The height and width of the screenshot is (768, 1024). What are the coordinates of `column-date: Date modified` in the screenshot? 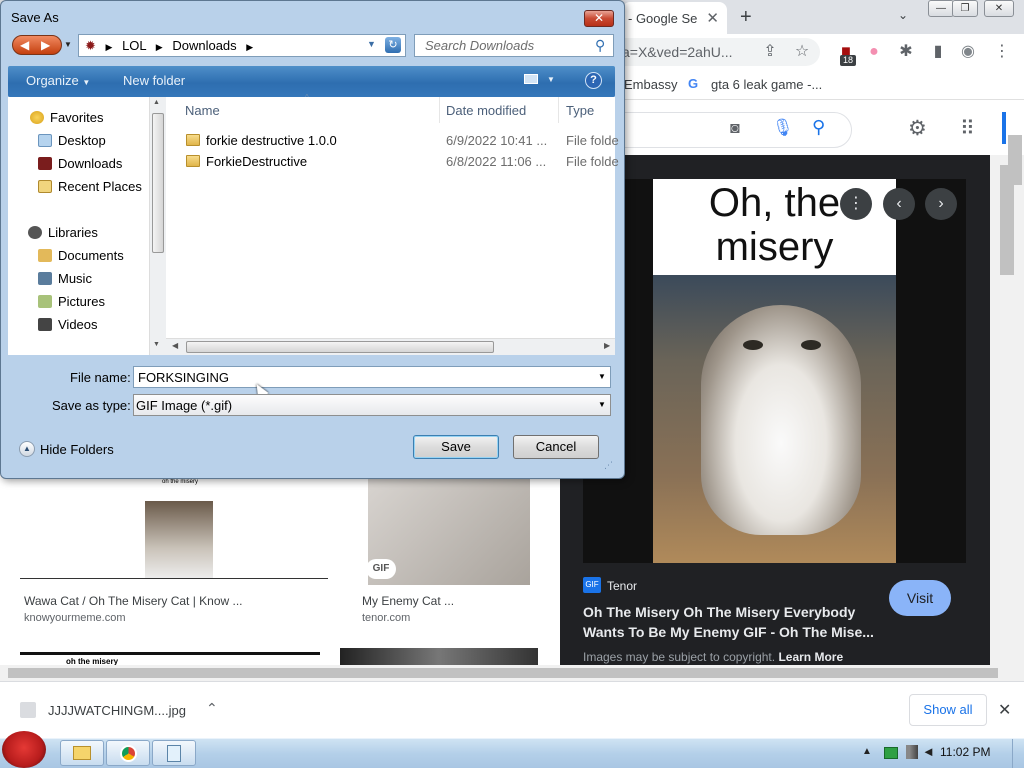 It's located at (486, 110).